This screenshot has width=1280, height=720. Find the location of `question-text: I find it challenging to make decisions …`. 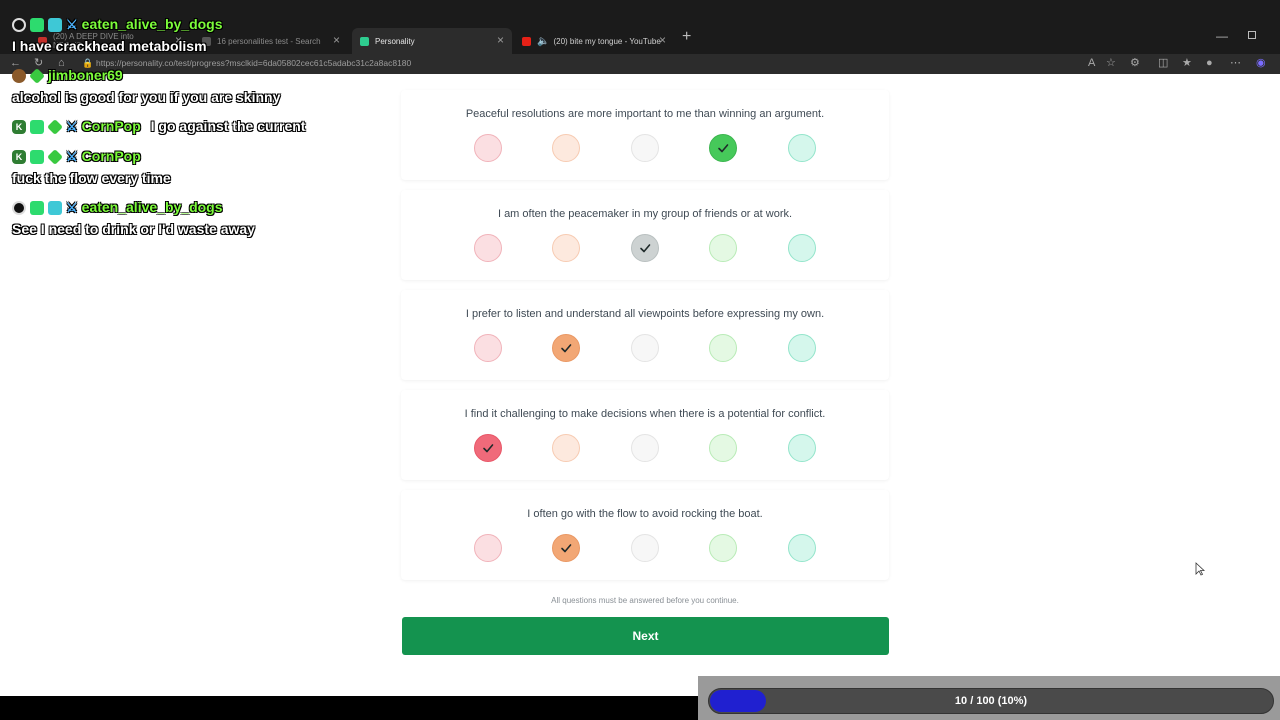

question-text: I find it challenging to make decisions … is located at coordinates (645, 414).